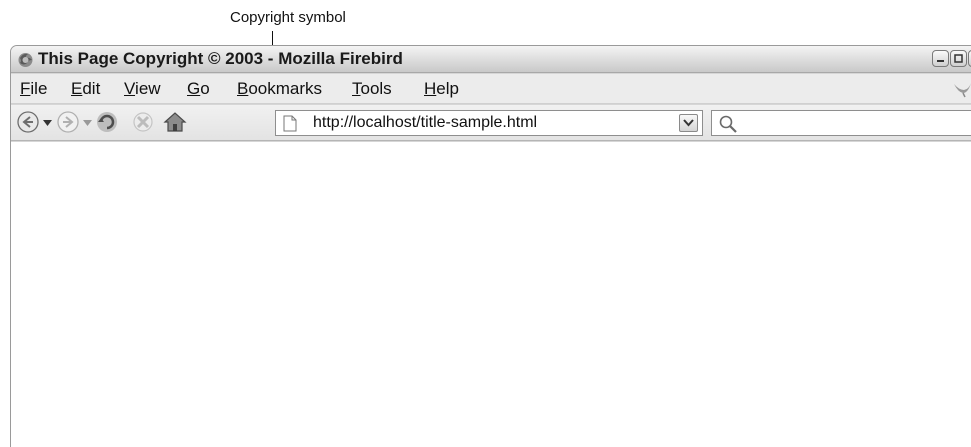 The image size is (971, 447). What do you see at coordinates (447, 88) in the screenshot?
I see `menu-help-label: elp` at bounding box center [447, 88].